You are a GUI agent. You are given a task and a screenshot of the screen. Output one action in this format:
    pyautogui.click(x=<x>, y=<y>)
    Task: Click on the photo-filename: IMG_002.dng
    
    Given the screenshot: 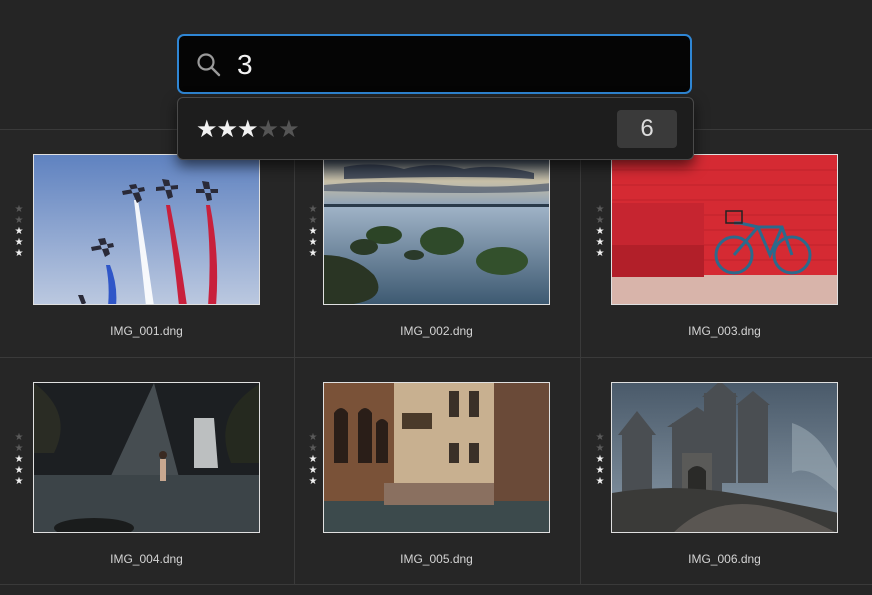 What is the action you would take?
    pyautogui.click(x=436, y=331)
    